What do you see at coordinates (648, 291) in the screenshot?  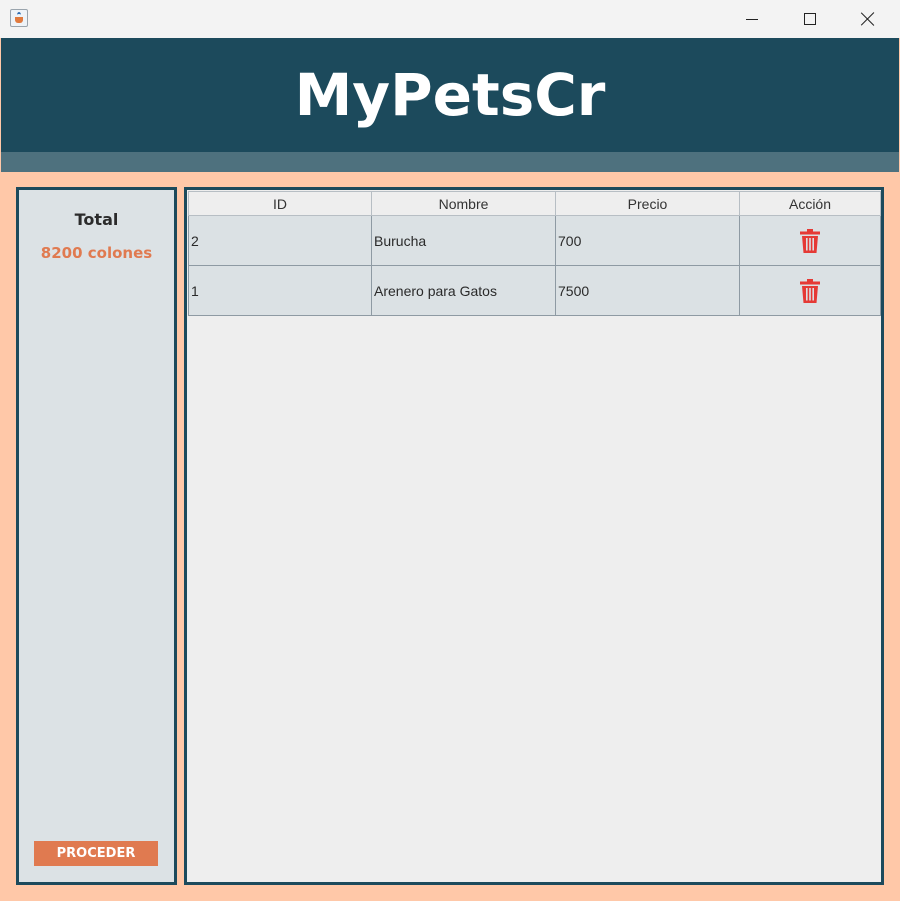 I see `cell-precio: 7500` at bounding box center [648, 291].